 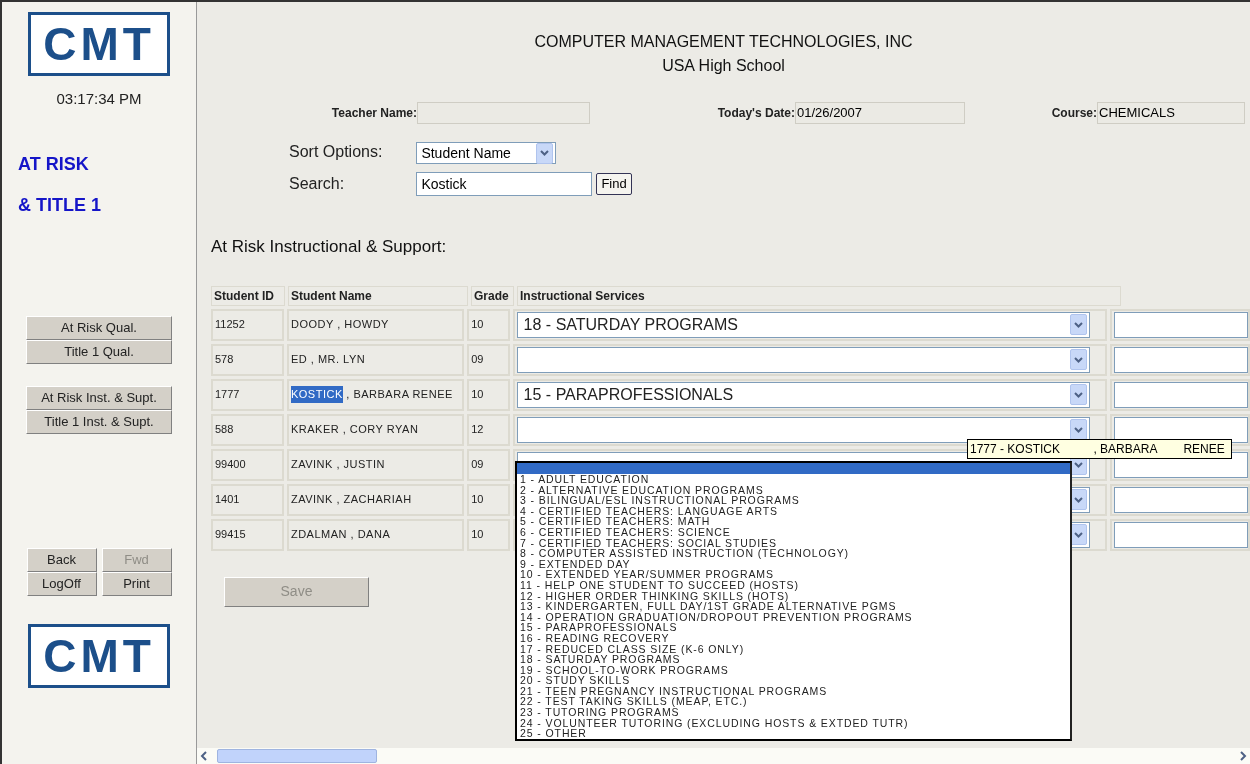 What do you see at coordinates (247, 324) in the screenshot?
I see `table-cell: 11252` at bounding box center [247, 324].